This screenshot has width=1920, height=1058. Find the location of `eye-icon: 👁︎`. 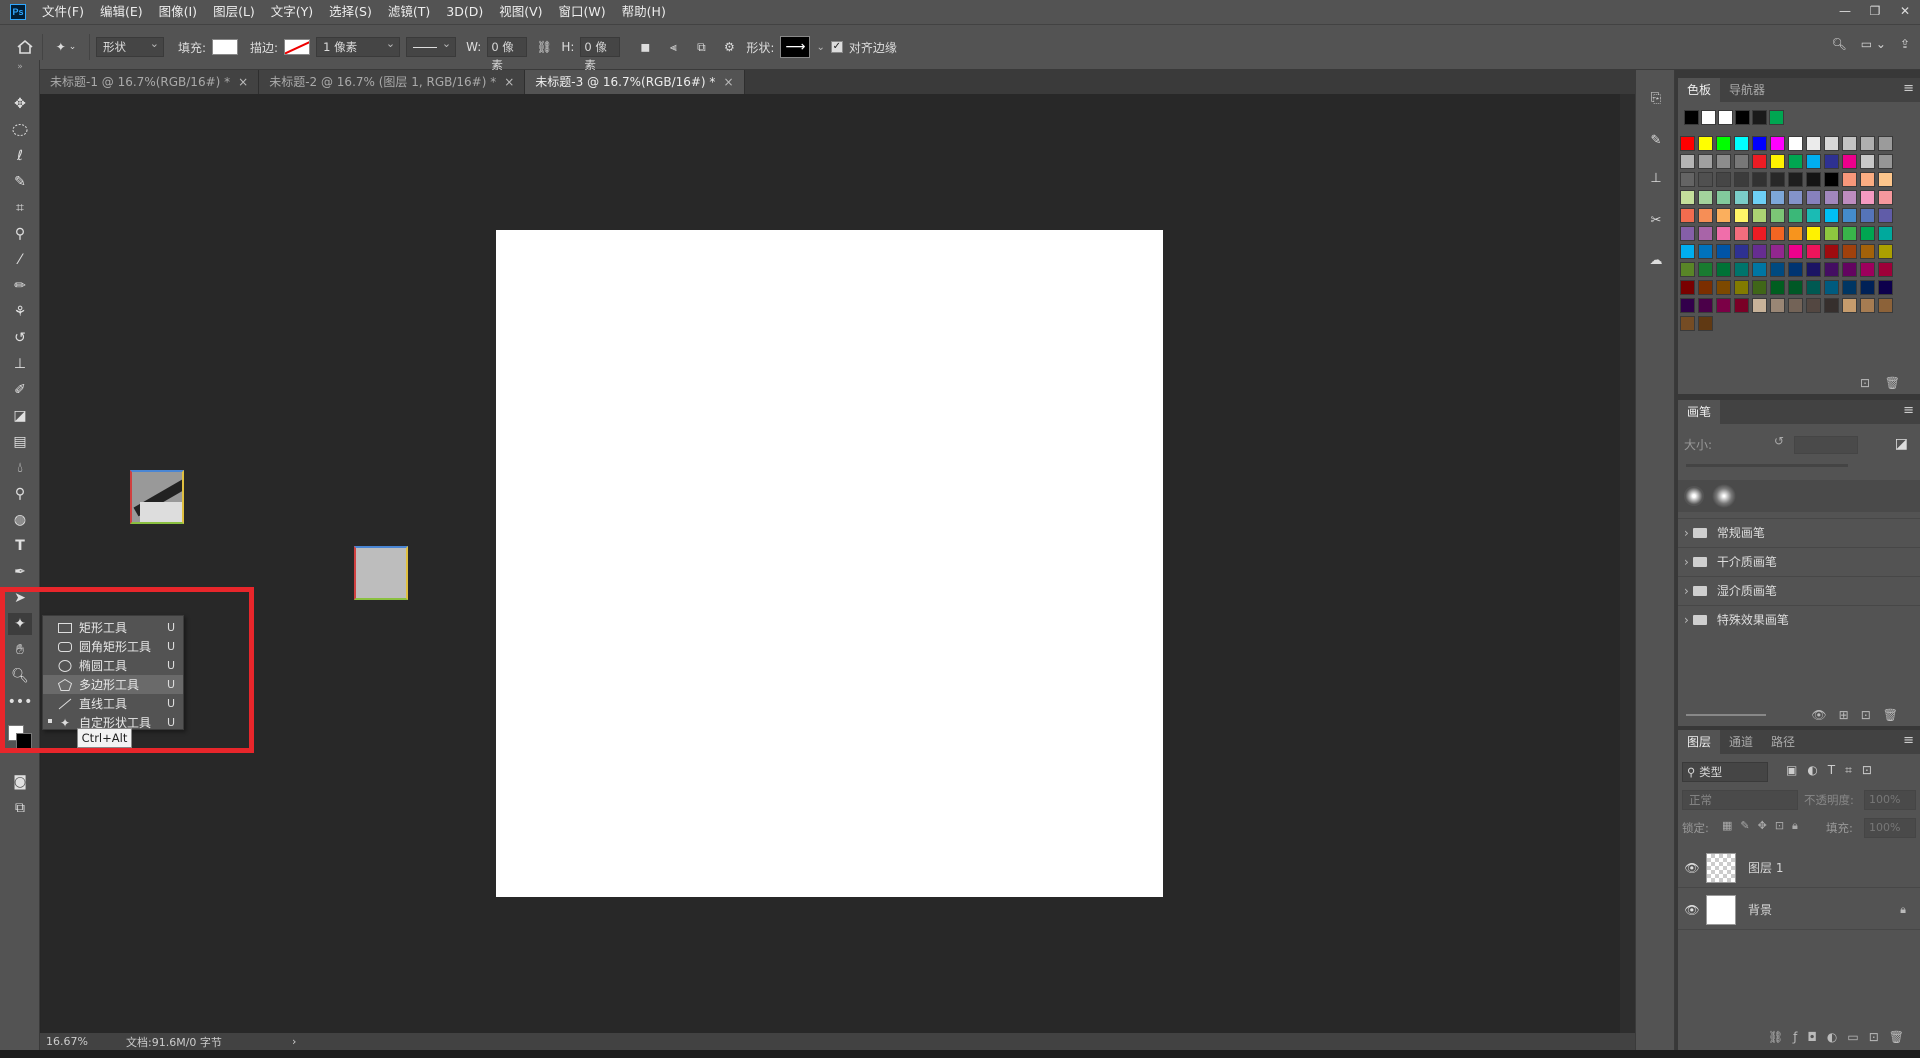

eye-icon: 👁︎ is located at coordinates (1692, 910).